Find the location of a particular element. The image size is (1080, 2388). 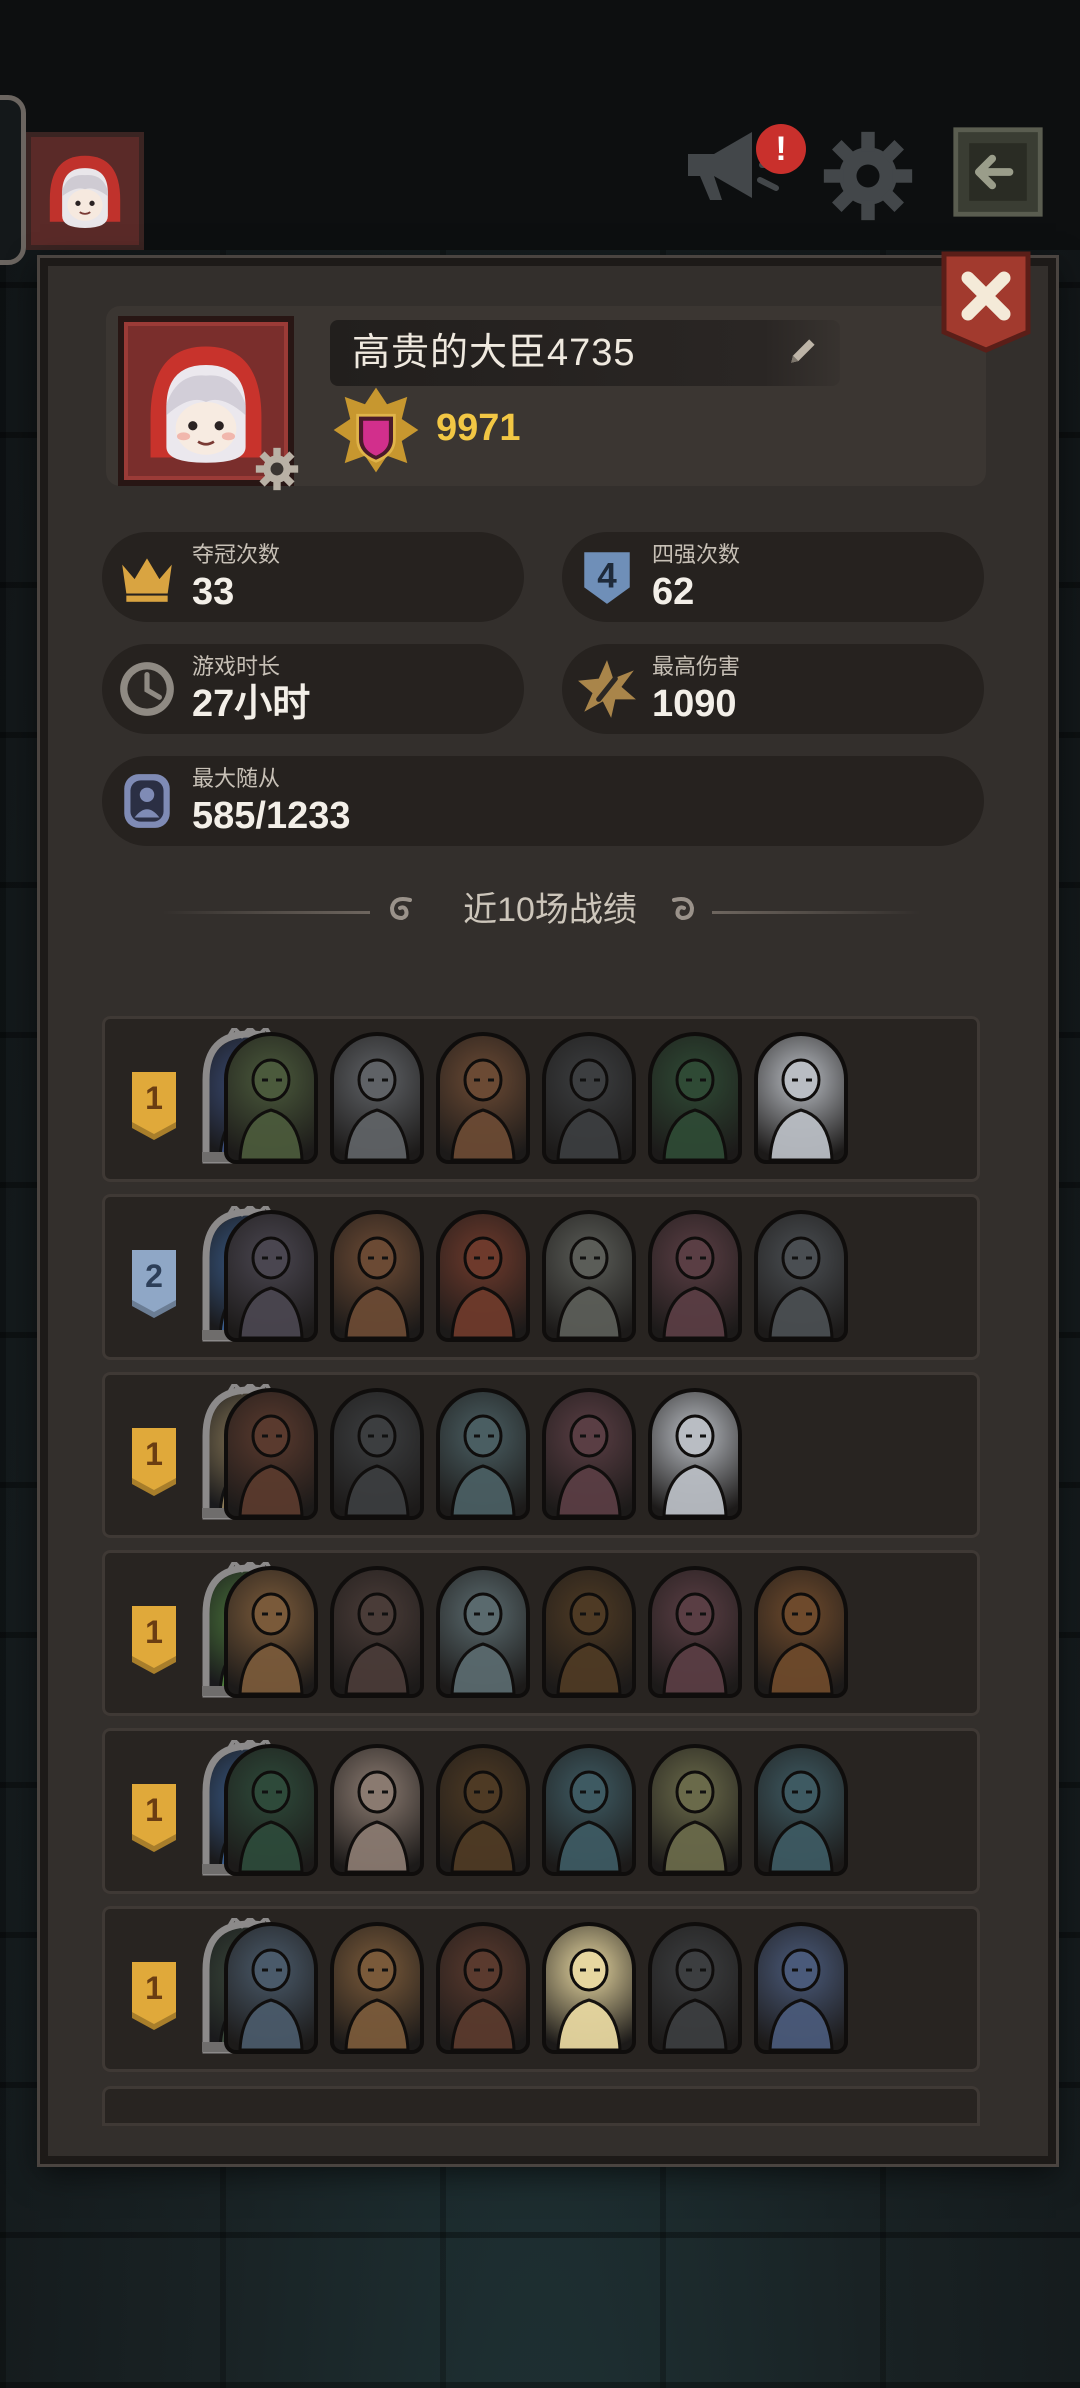

top4-shield-icon: 4 is located at coordinates (607, 578).